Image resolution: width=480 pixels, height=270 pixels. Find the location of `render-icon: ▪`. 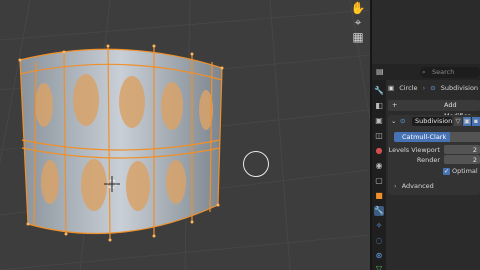

render-icon: ▪ is located at coordinates (476, 121).